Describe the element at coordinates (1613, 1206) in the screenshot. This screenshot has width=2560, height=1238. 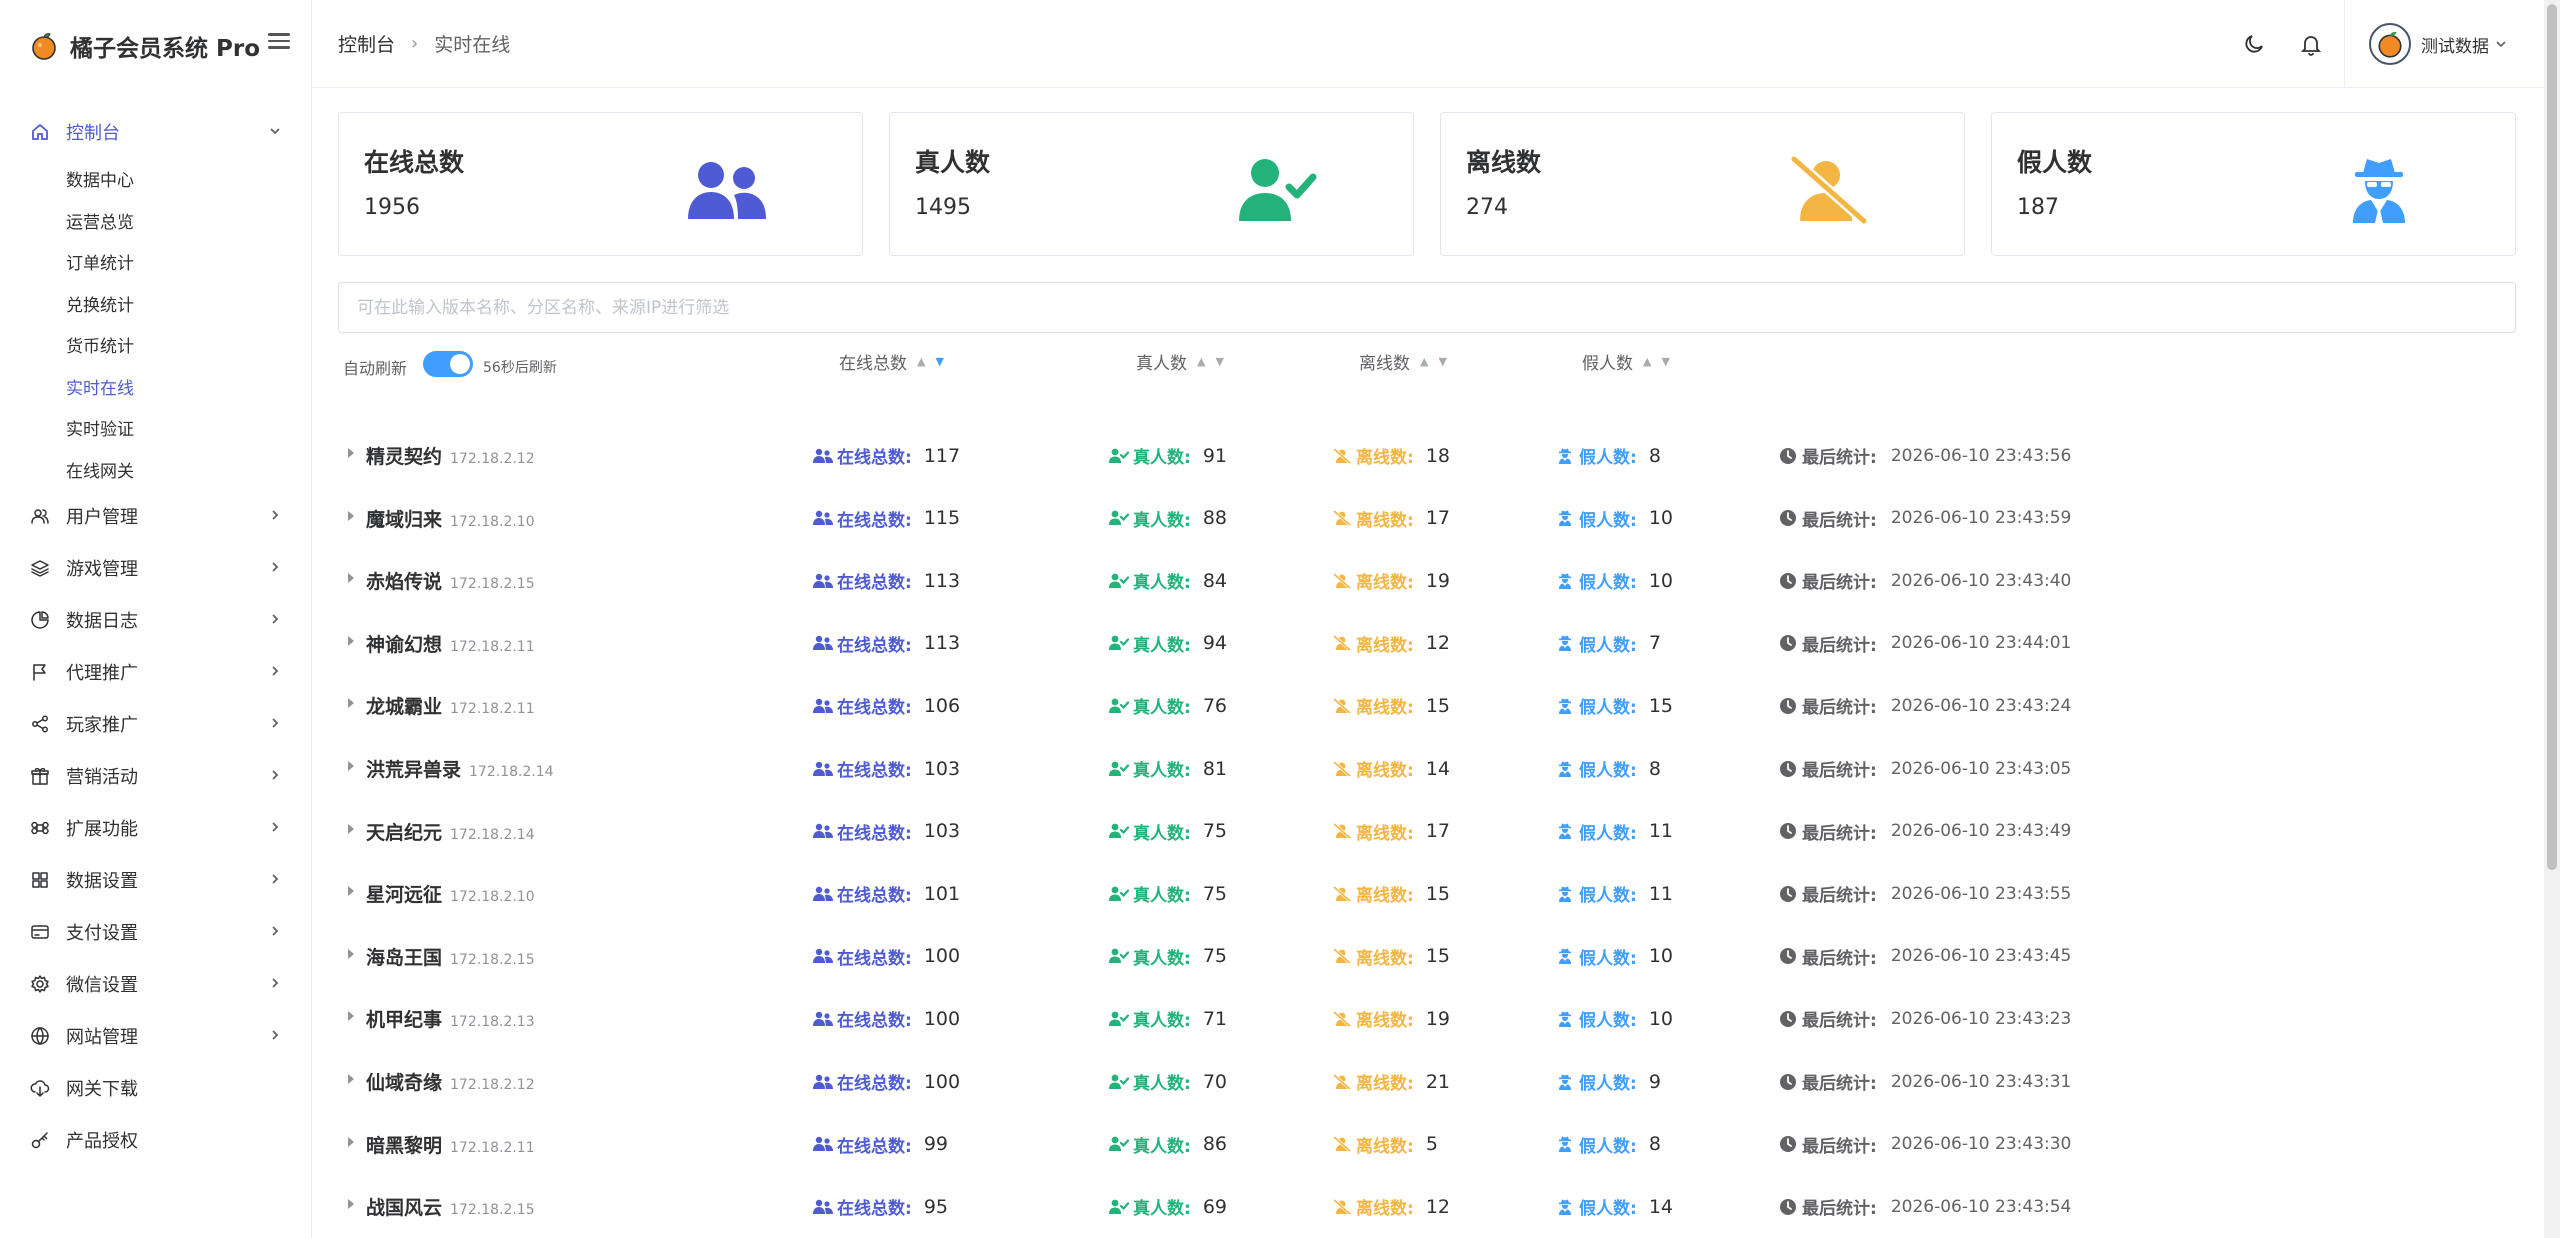
I see `fake-stat: 假人数: 14` at that location.